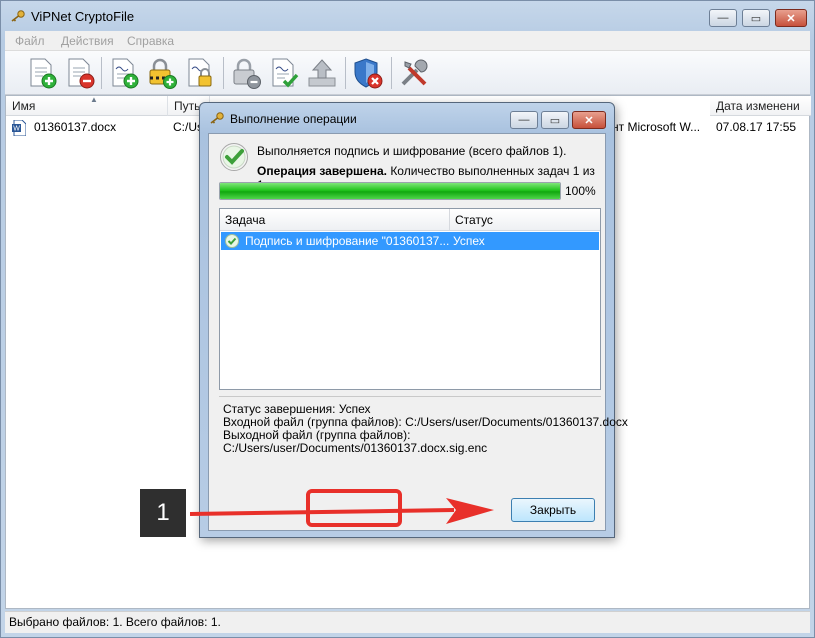 This screenshot has height=638, width=815. Describe the element at coordinates (217, 118) in the screenshot. I see `dialog-key-icon` at that location.